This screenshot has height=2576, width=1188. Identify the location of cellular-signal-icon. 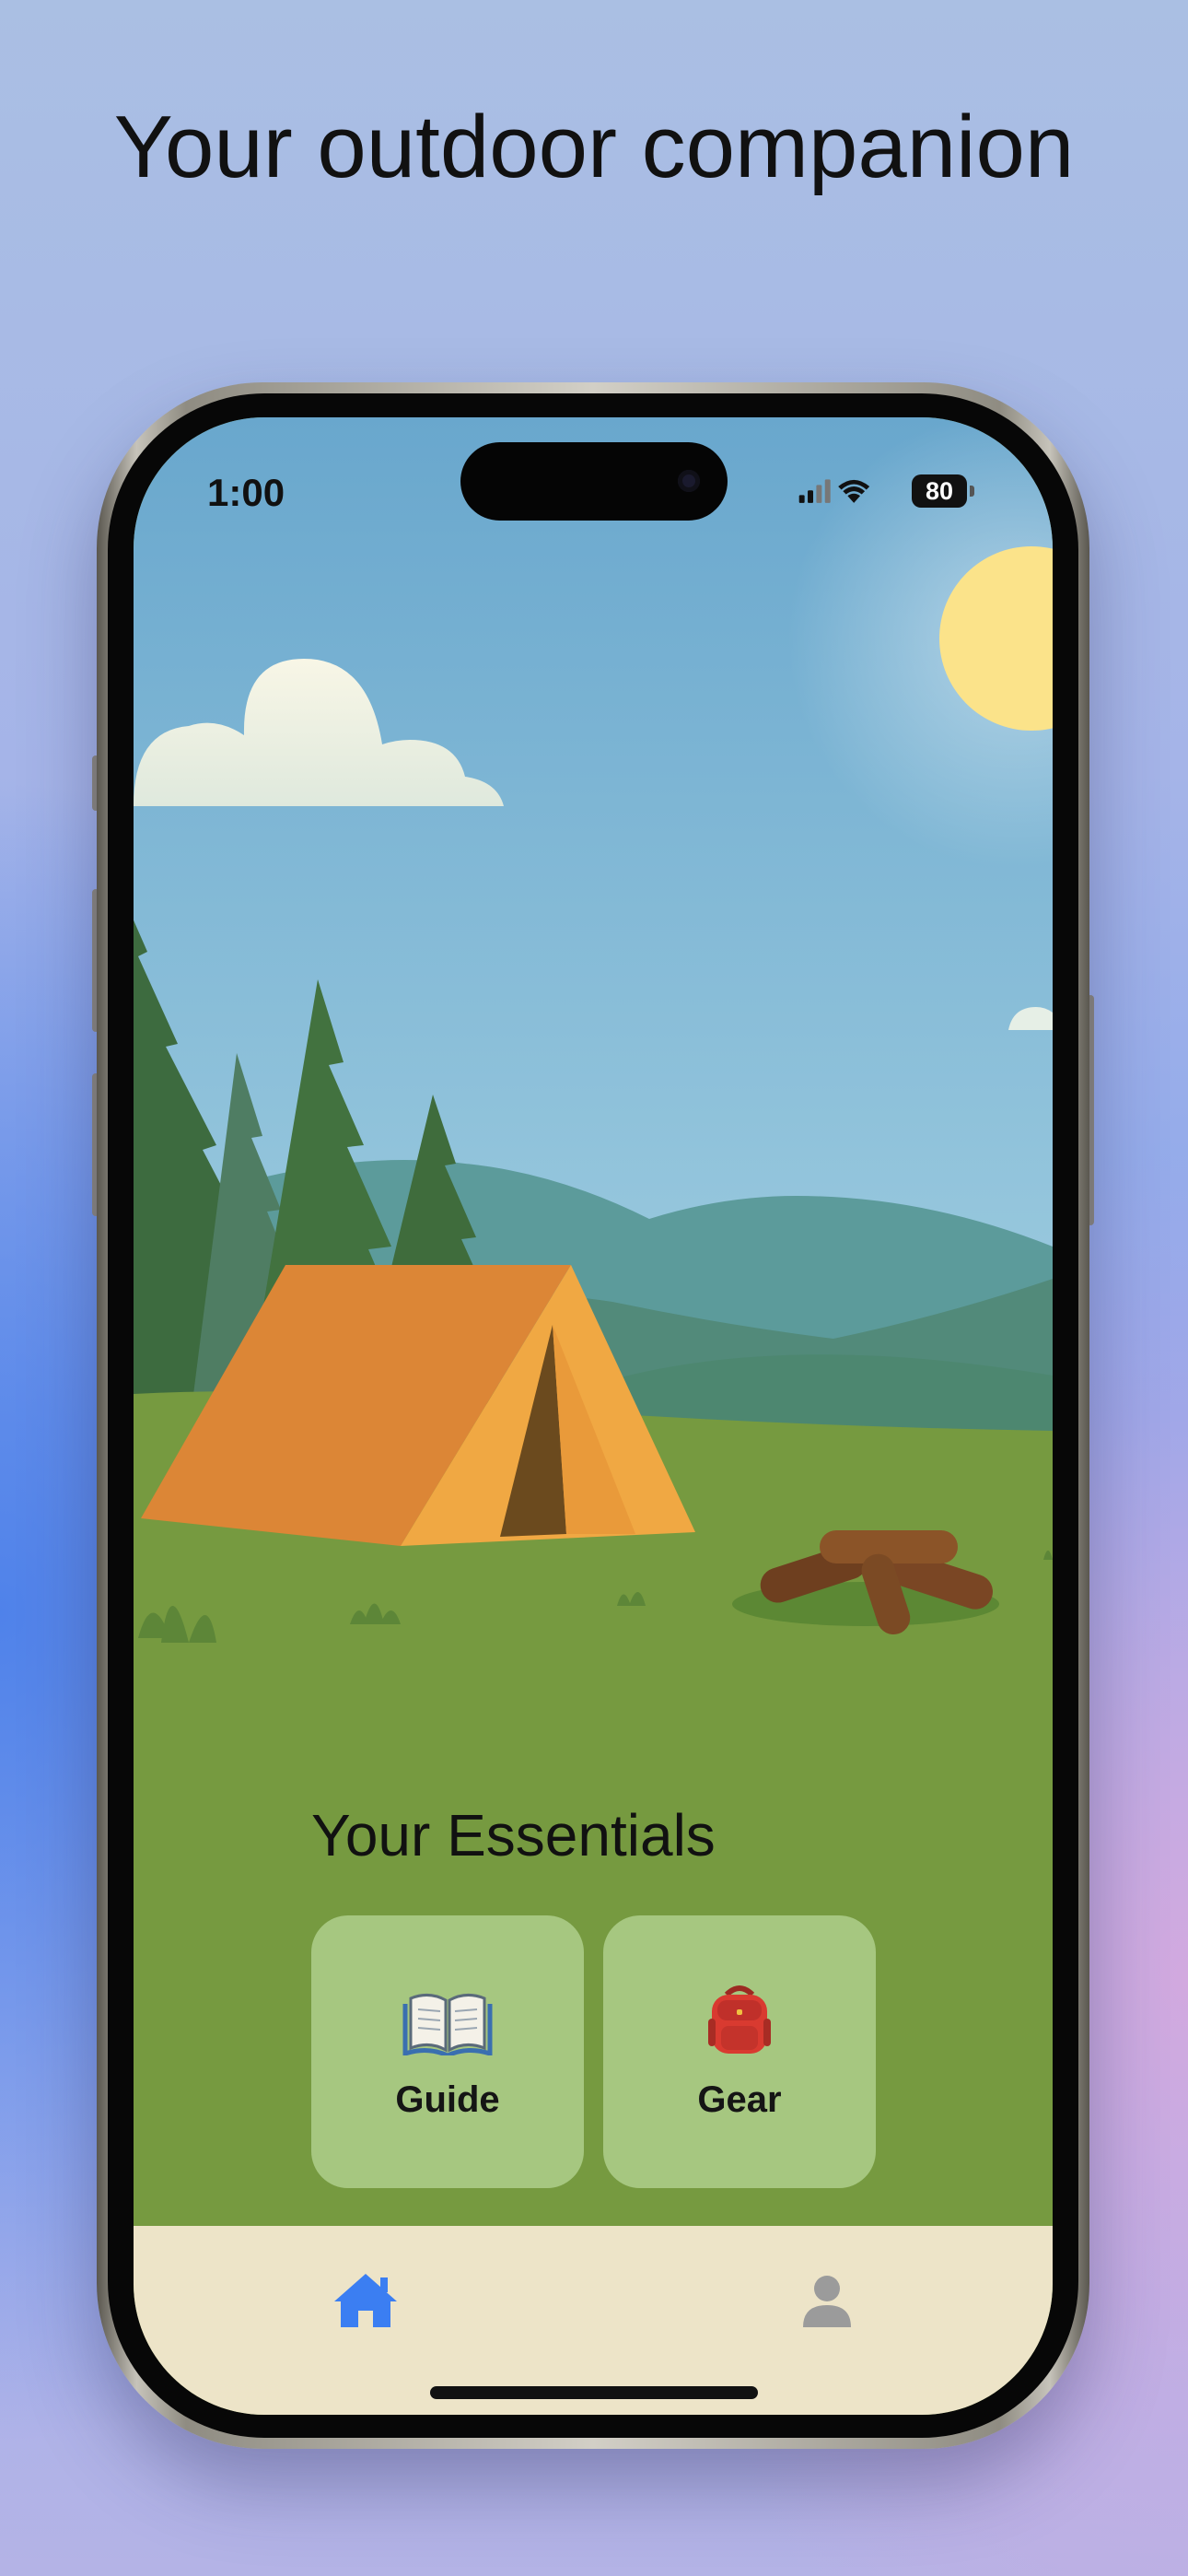
(814, 491).